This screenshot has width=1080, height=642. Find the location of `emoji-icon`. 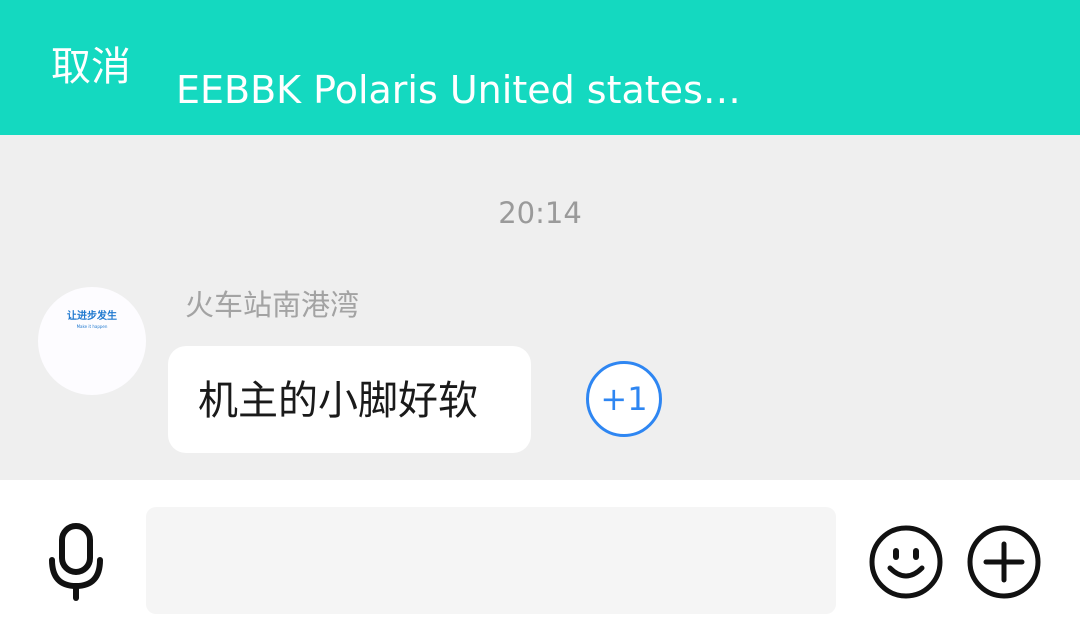

emoji-icon is located at coordinates (906, 562).